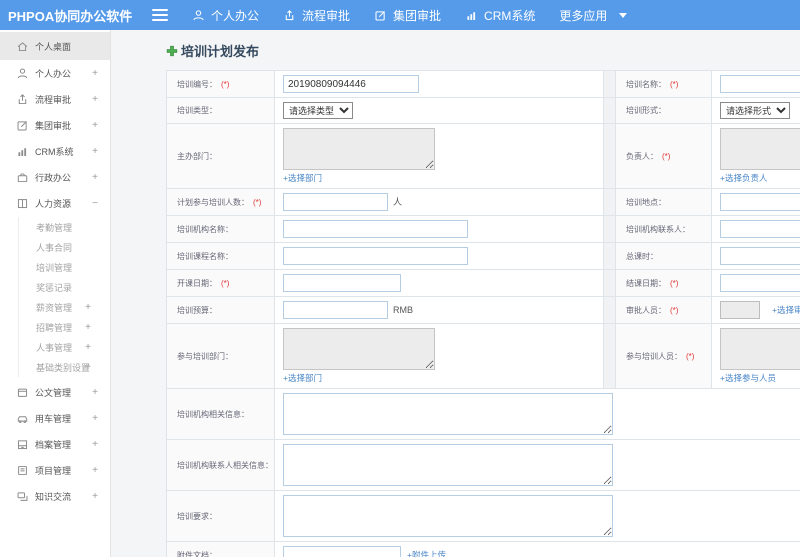 The height and width of the screenshot is (557, 800). I want to click on sidebar-subitem-recruit: 招聘管理 +, so click(64, 327).